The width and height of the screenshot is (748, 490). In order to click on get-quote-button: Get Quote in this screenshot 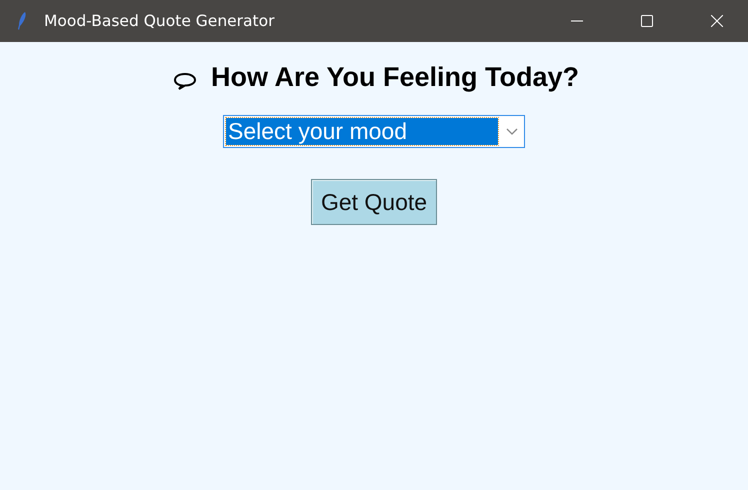, I will do `click(374, 202)`.